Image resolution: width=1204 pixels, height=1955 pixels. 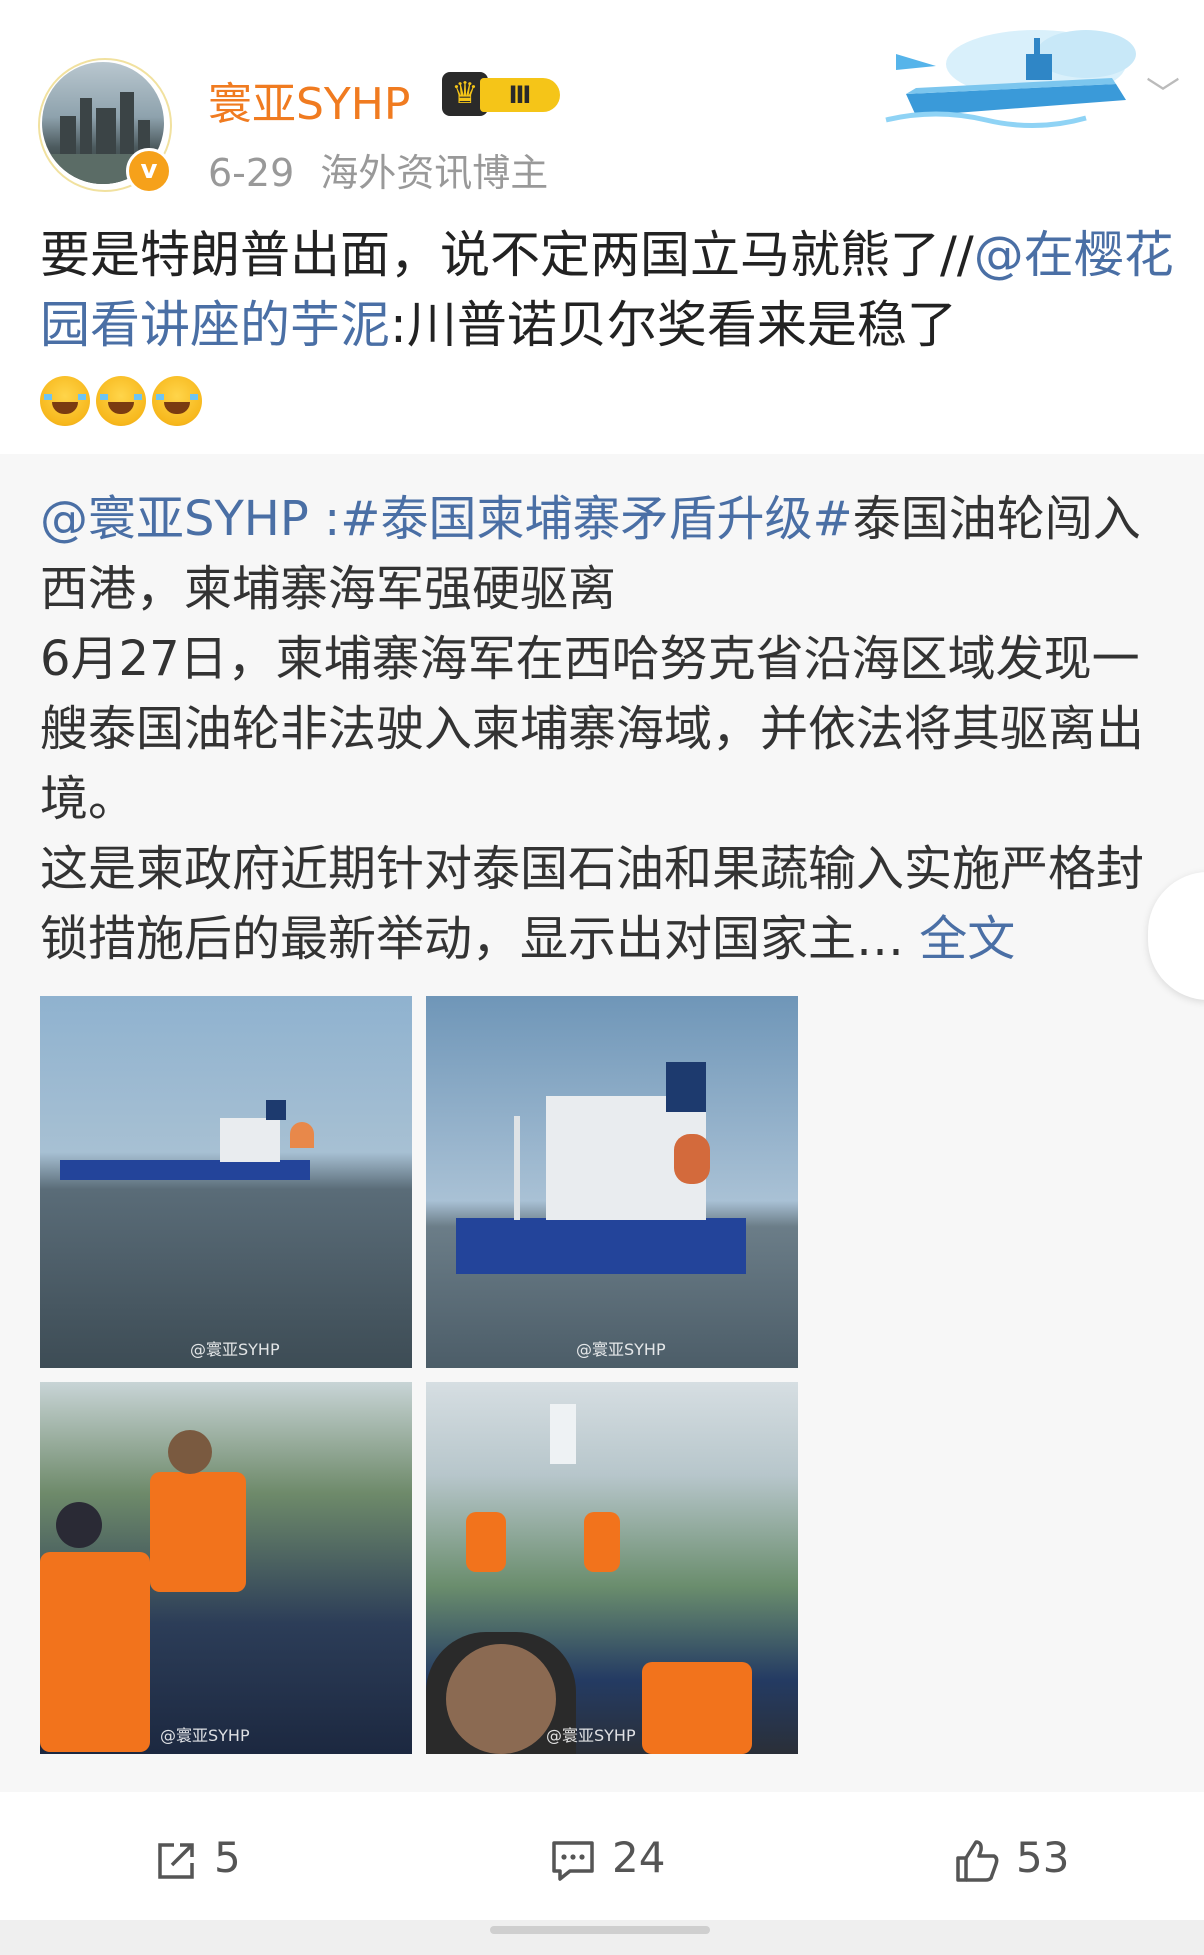 What do you see at coordinates (434, 173) in the screenshot?
I see `user-role: 海外资讯博主` at bounding box center [434, 173].